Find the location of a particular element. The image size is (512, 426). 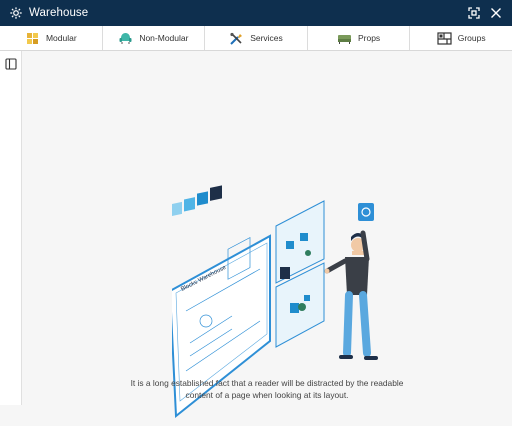

tab-services-label: Services is located at coordinates (266, 38).